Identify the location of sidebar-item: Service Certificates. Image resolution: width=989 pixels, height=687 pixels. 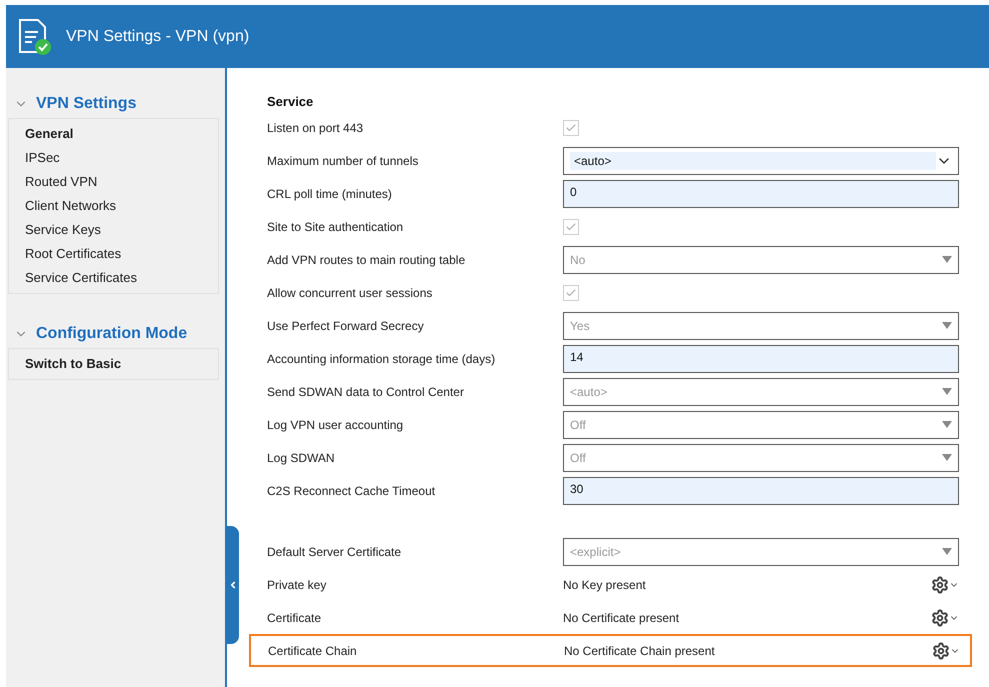
(113, 279).